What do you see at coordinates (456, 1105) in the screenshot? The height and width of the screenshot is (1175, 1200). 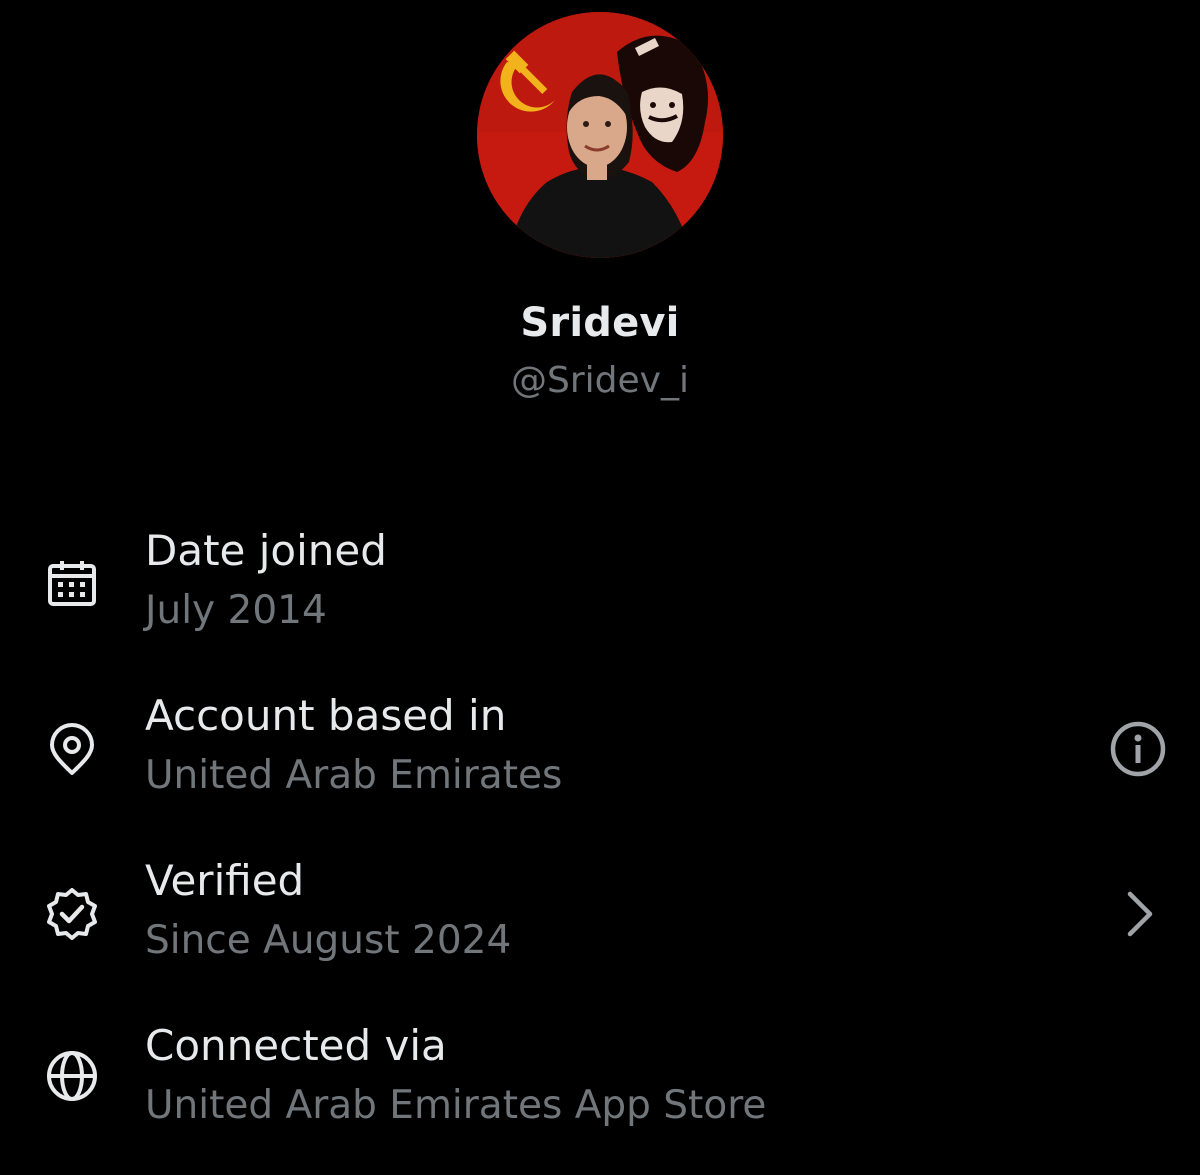 I see `connected-via-value: United Arab Emirates App Store` at bounding box center [456, 1105].